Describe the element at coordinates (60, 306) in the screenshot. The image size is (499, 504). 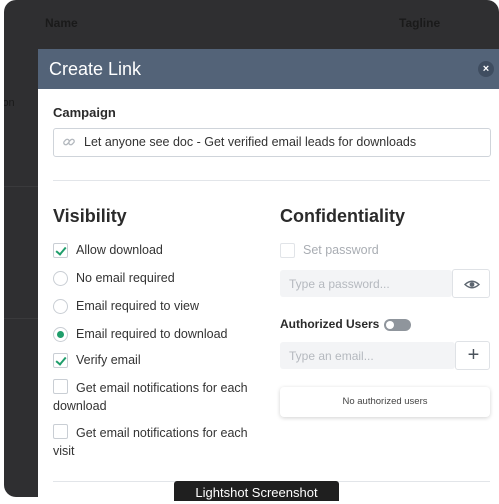
I see `email-required-view-radio` at that location.